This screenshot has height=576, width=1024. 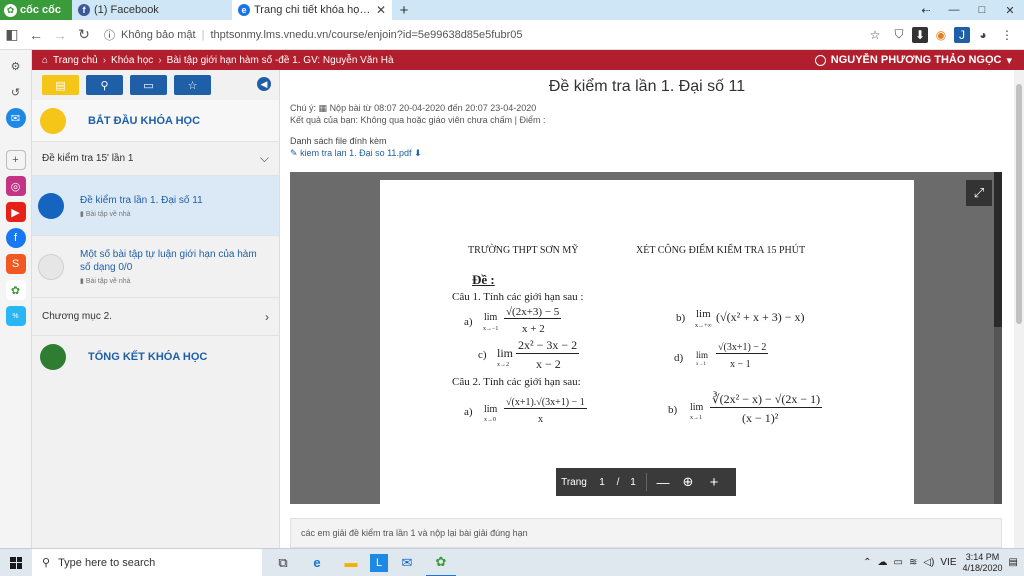 I want to click on minimize-button: —, so click(x=954, y=10).